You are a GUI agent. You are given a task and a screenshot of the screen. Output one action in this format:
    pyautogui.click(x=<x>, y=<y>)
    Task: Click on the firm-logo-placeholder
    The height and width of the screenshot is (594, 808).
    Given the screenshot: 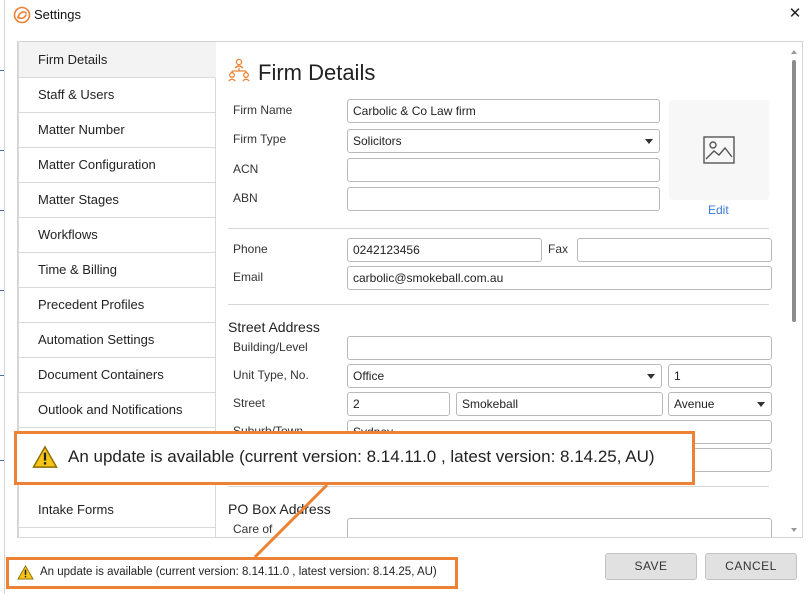 What is the action you would take?
    pyautogui.click(x=719, y=150)
    